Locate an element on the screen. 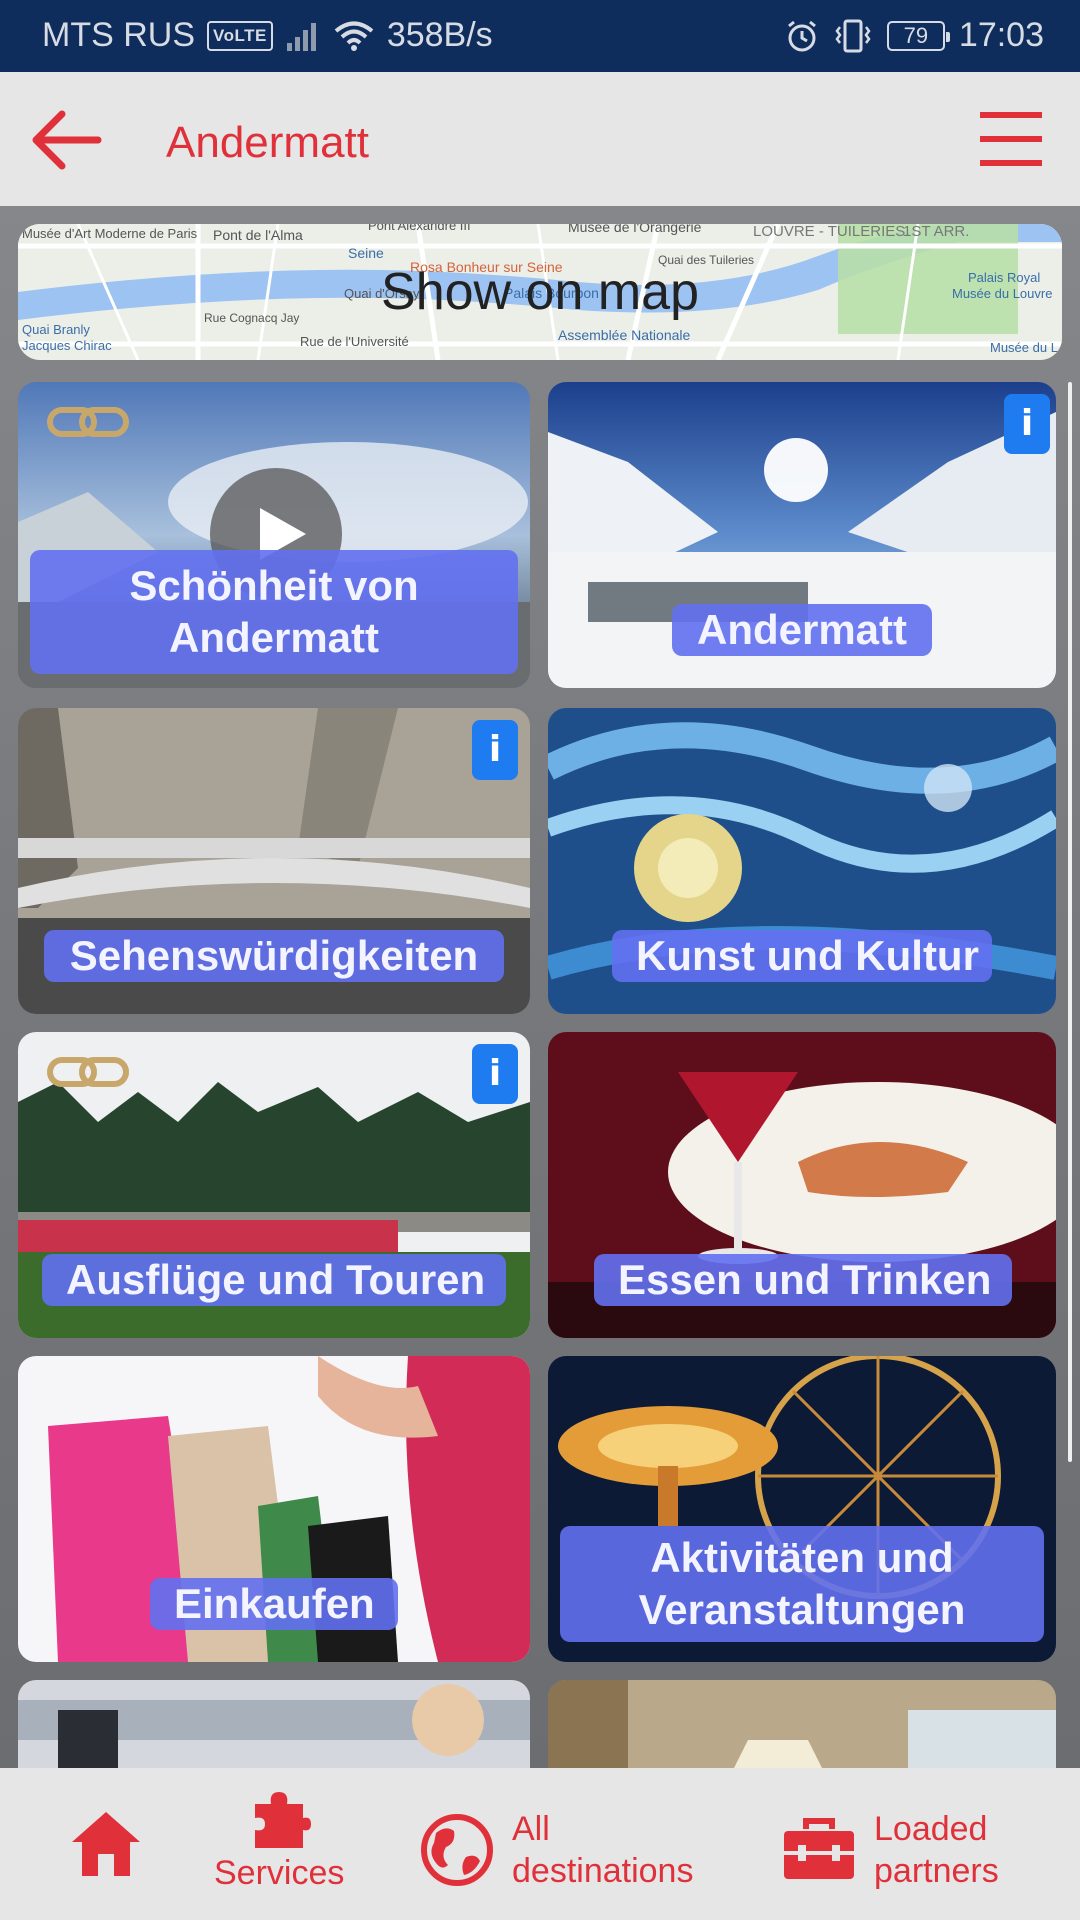  nav-label-line: All is located at coordinates (531, 1829).